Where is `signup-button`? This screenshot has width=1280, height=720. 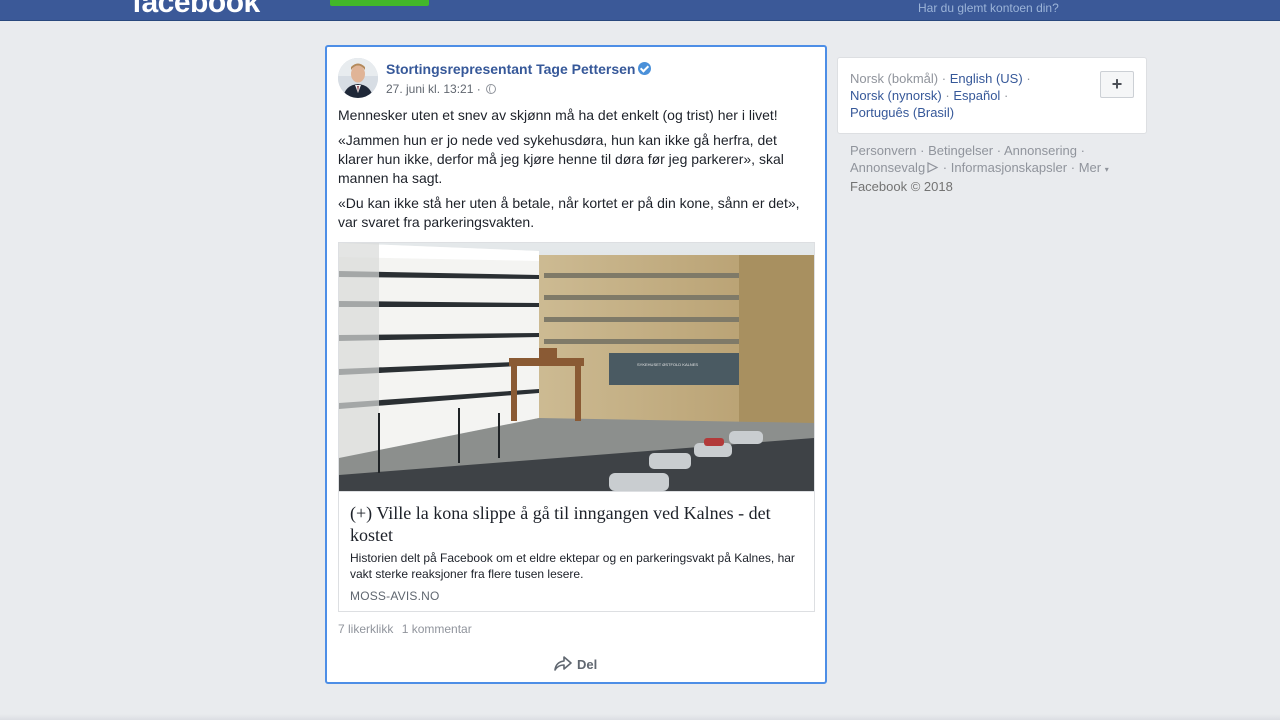
signup-button is located at coordinates (379, 3).